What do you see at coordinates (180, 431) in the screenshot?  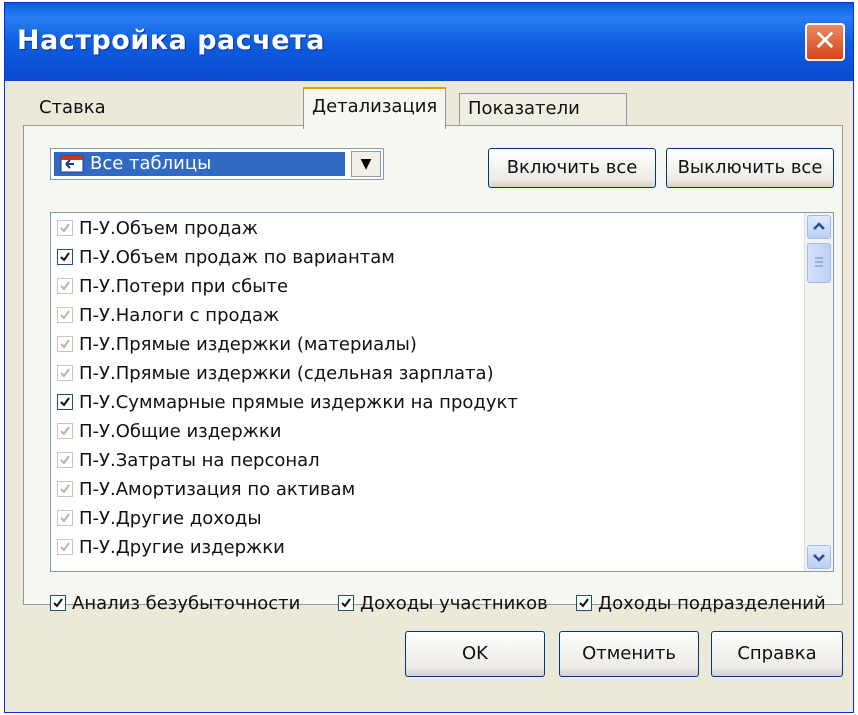 I see `list-item-label: П-У.Общие издержки` at bounding box center [180, 431].